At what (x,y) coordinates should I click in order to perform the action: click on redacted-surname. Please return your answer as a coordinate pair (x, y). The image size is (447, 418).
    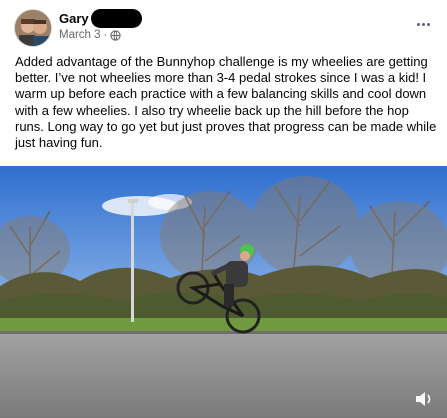
    Looking at the image, I should click on (116, 18).